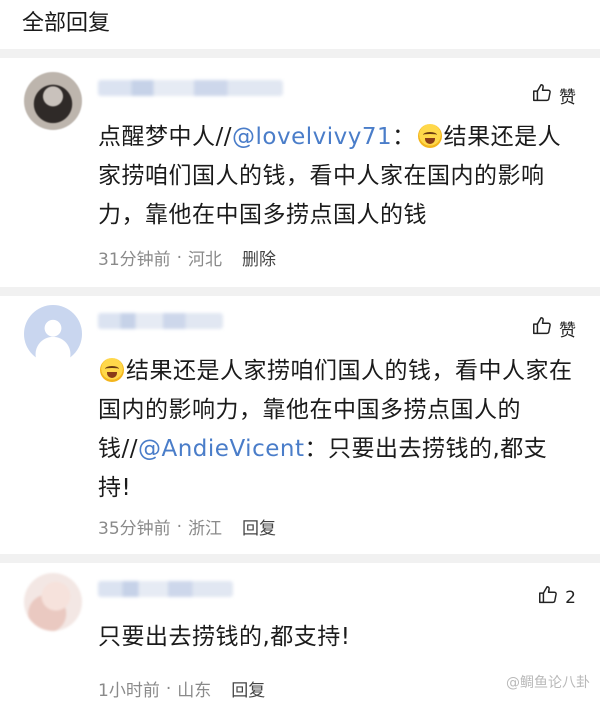  What do you see at coordinates (187, 527) in the screenshot?
I see `comment-meta: 35分钟前 · 浙江 回复` at bounding box center [187, 527].